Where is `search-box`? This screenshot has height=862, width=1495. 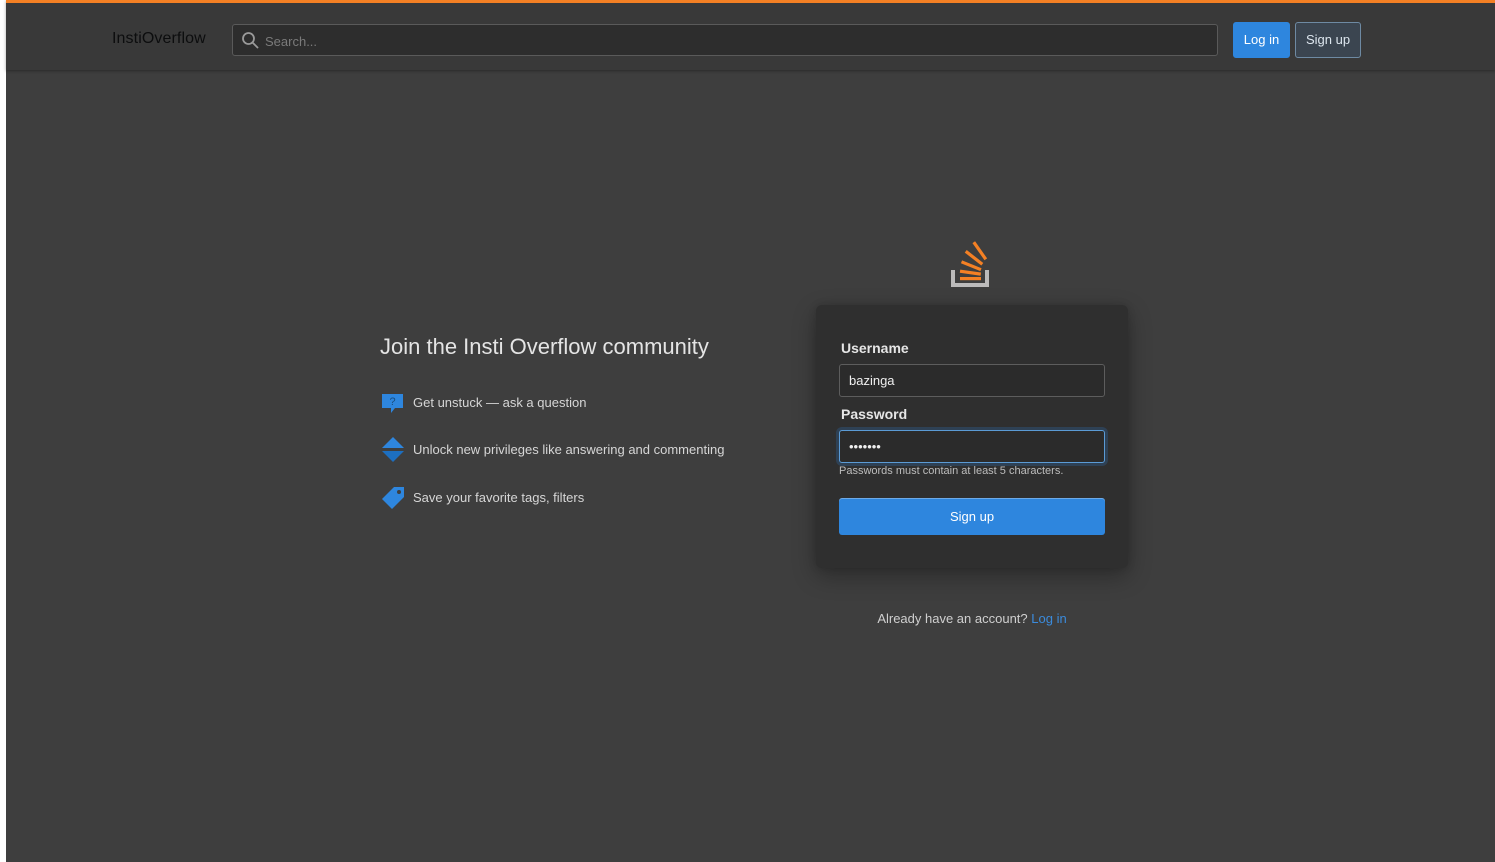 search-box is located at coordinates (725, 40).